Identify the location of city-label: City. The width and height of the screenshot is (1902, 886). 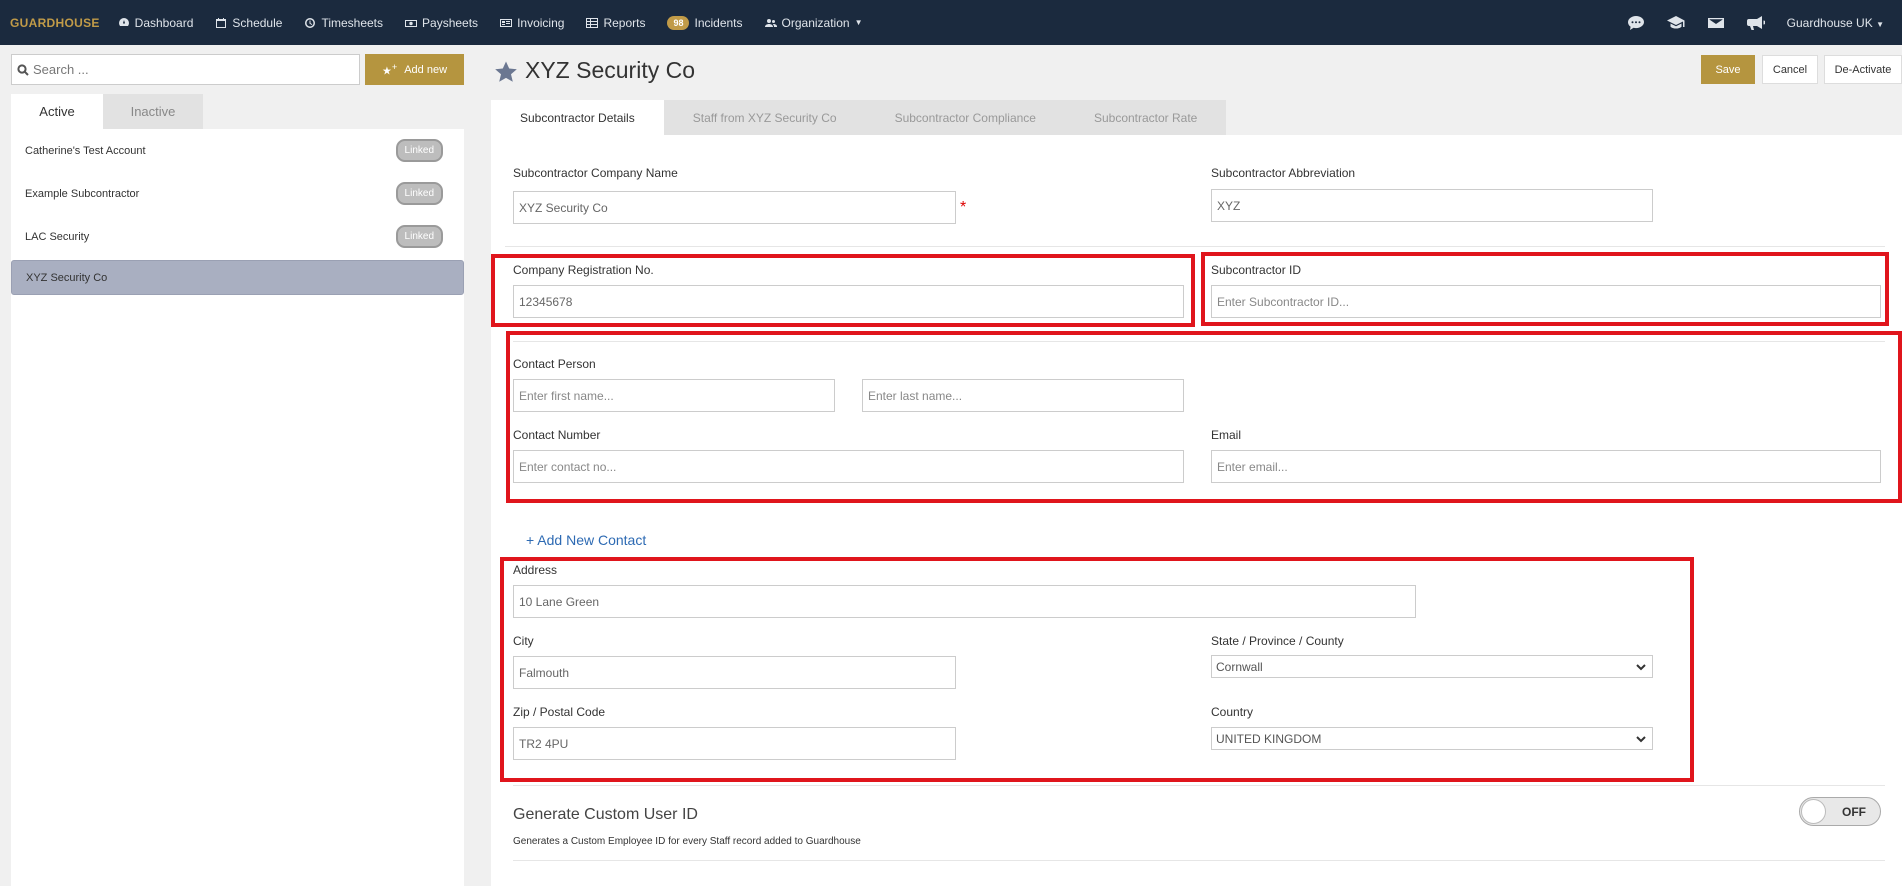
(523, 641).